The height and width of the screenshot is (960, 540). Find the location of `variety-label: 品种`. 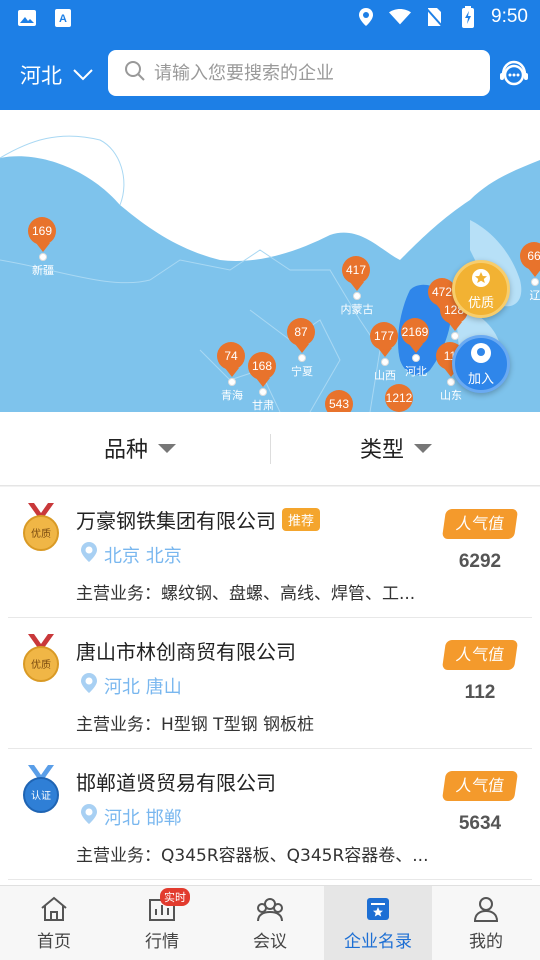

variety-label: 品种 is located at coordinates (126, 450).